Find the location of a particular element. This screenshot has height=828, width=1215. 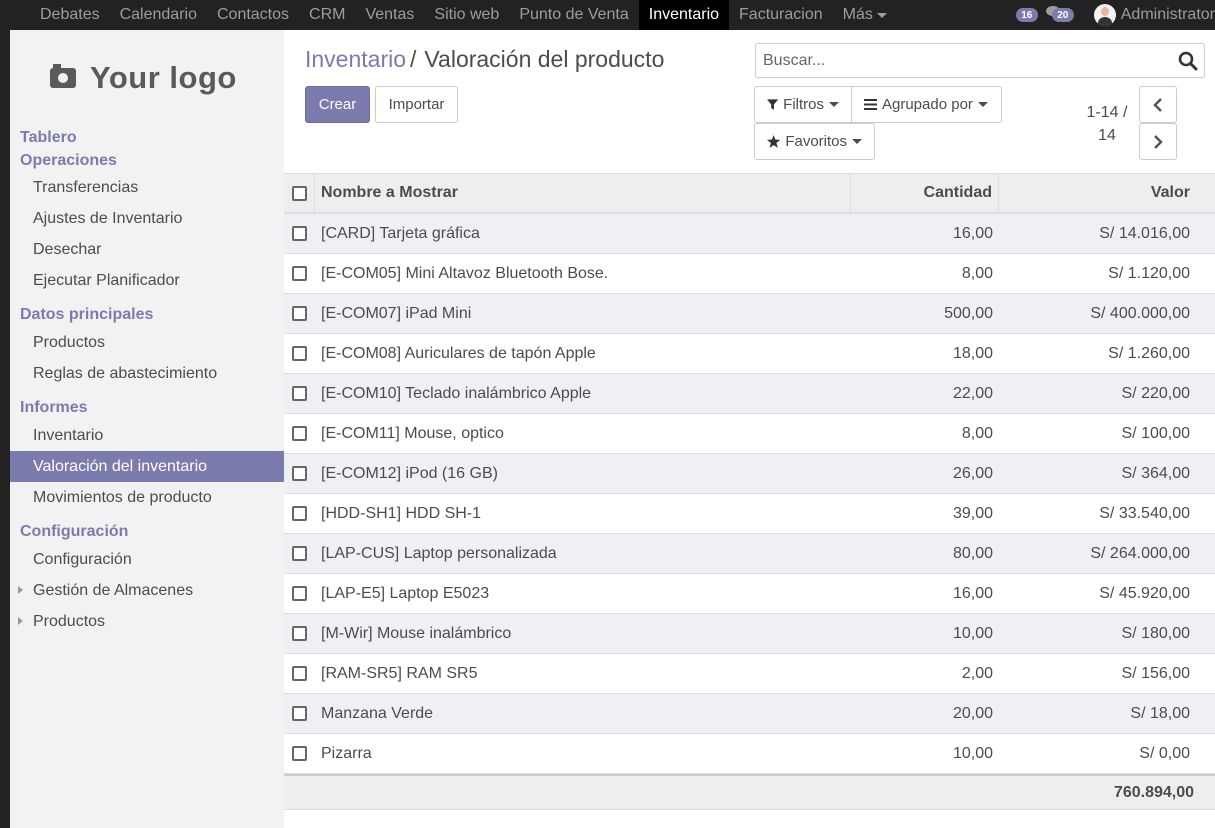

table-row: [E-COM07] iPad Mini 500,00 S/ 400.000,00 is located at coordinates (749, 314).